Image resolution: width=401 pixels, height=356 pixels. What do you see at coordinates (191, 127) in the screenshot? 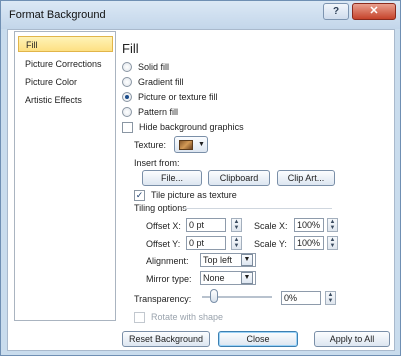
I see `checkbox-label: Hide background graphics` at bounding box center [191, 127].